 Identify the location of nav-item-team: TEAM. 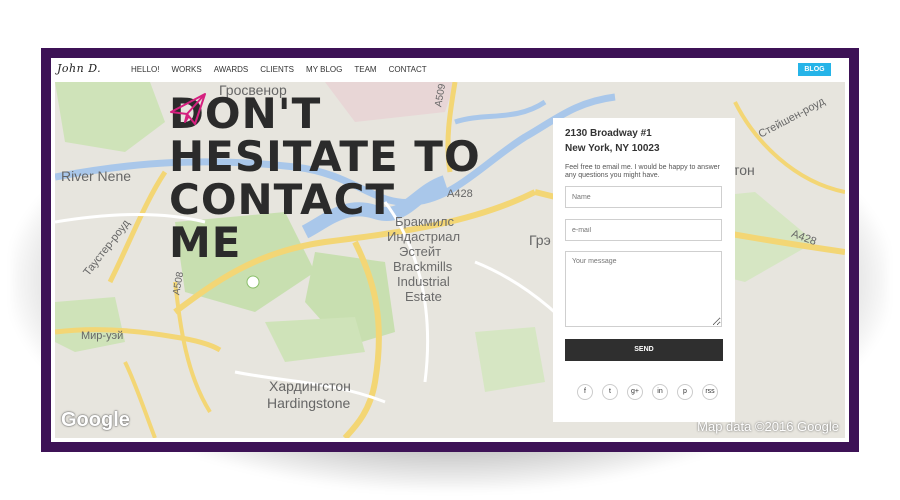
(365, 69).